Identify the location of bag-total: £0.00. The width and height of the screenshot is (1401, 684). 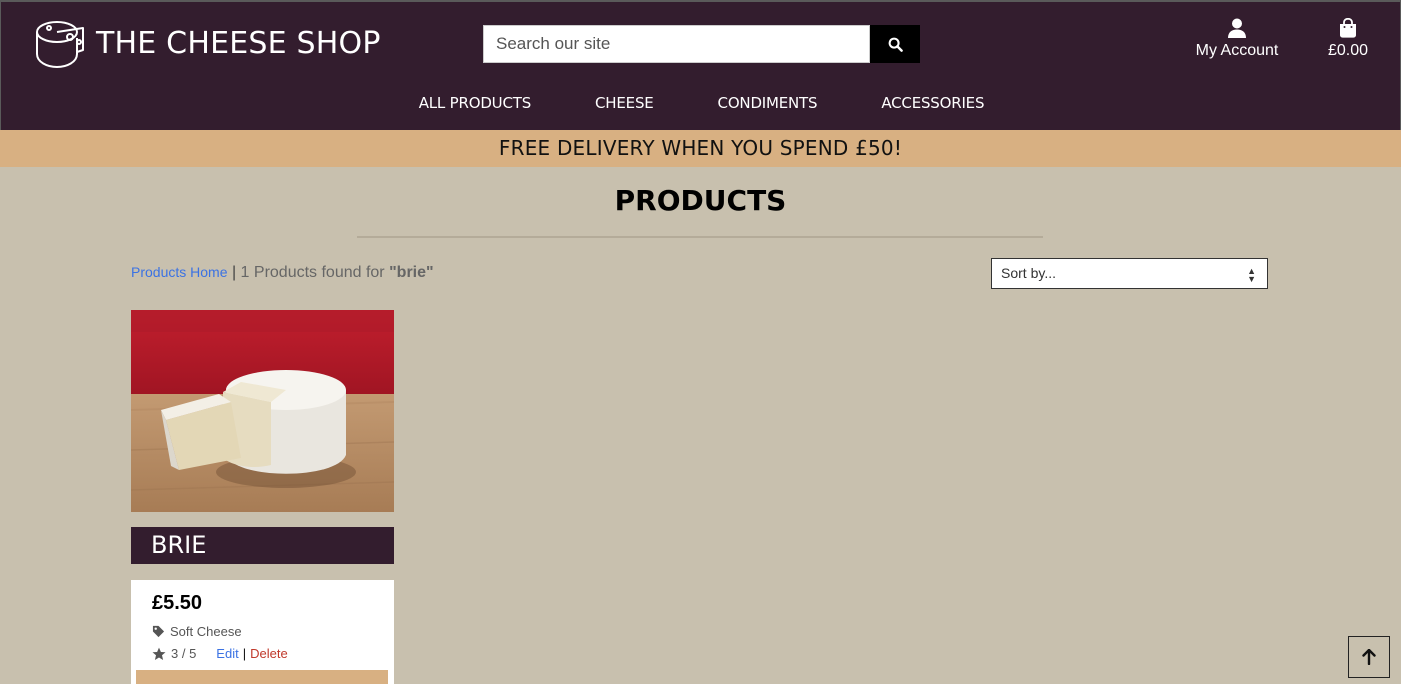
(1348, 50).